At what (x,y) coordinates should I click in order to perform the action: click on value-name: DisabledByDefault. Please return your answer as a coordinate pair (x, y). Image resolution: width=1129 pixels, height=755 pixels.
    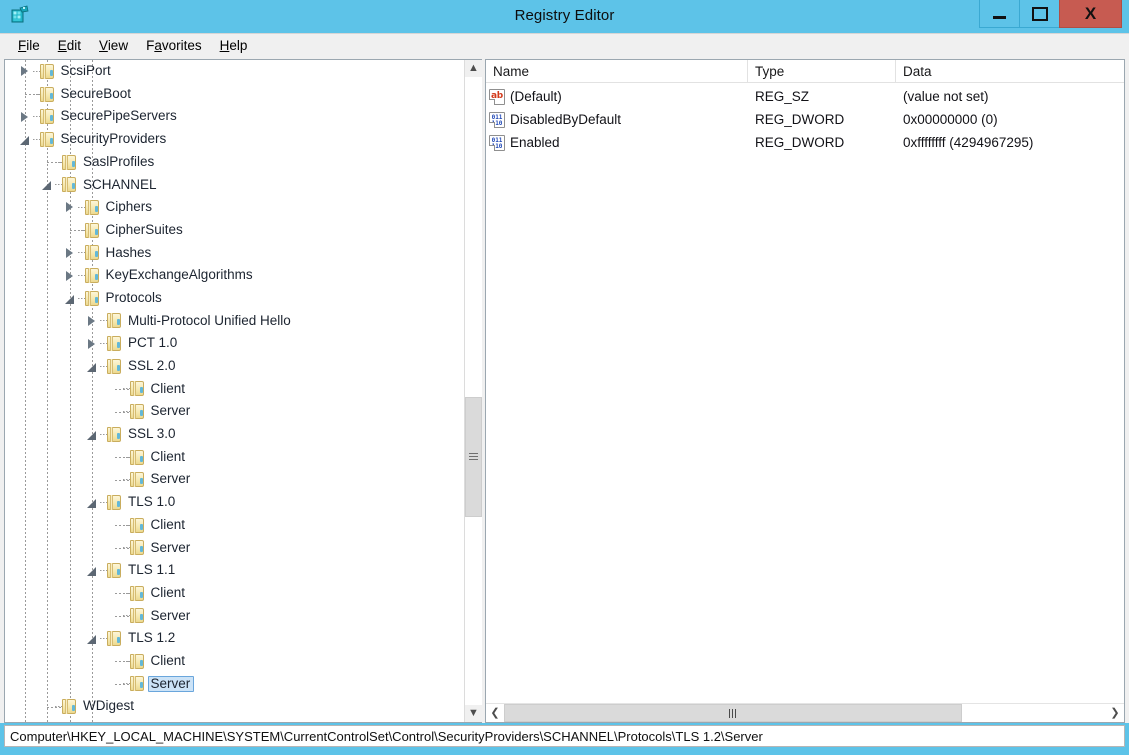
    Looking at the image, I should click on (566, 119).